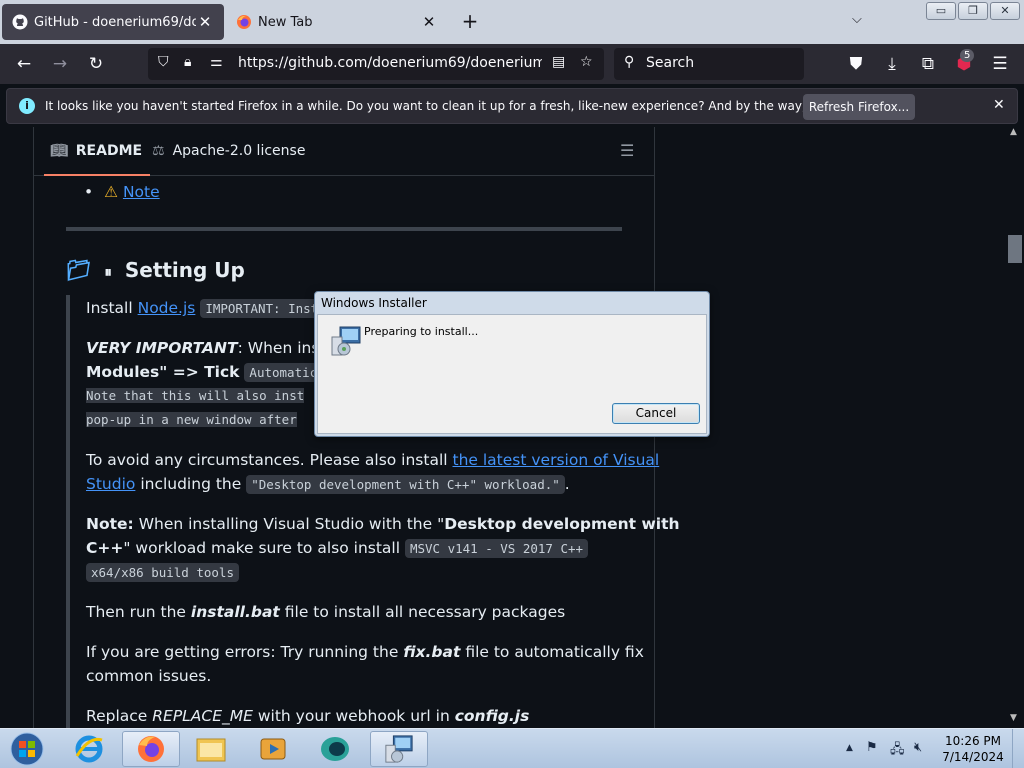 Image resolution: width=1024 pixels, height=768 pixels. Describe the element at coordinates (110, 484) in the screenshot. I see `visual-studio-link: Studio` at that location.